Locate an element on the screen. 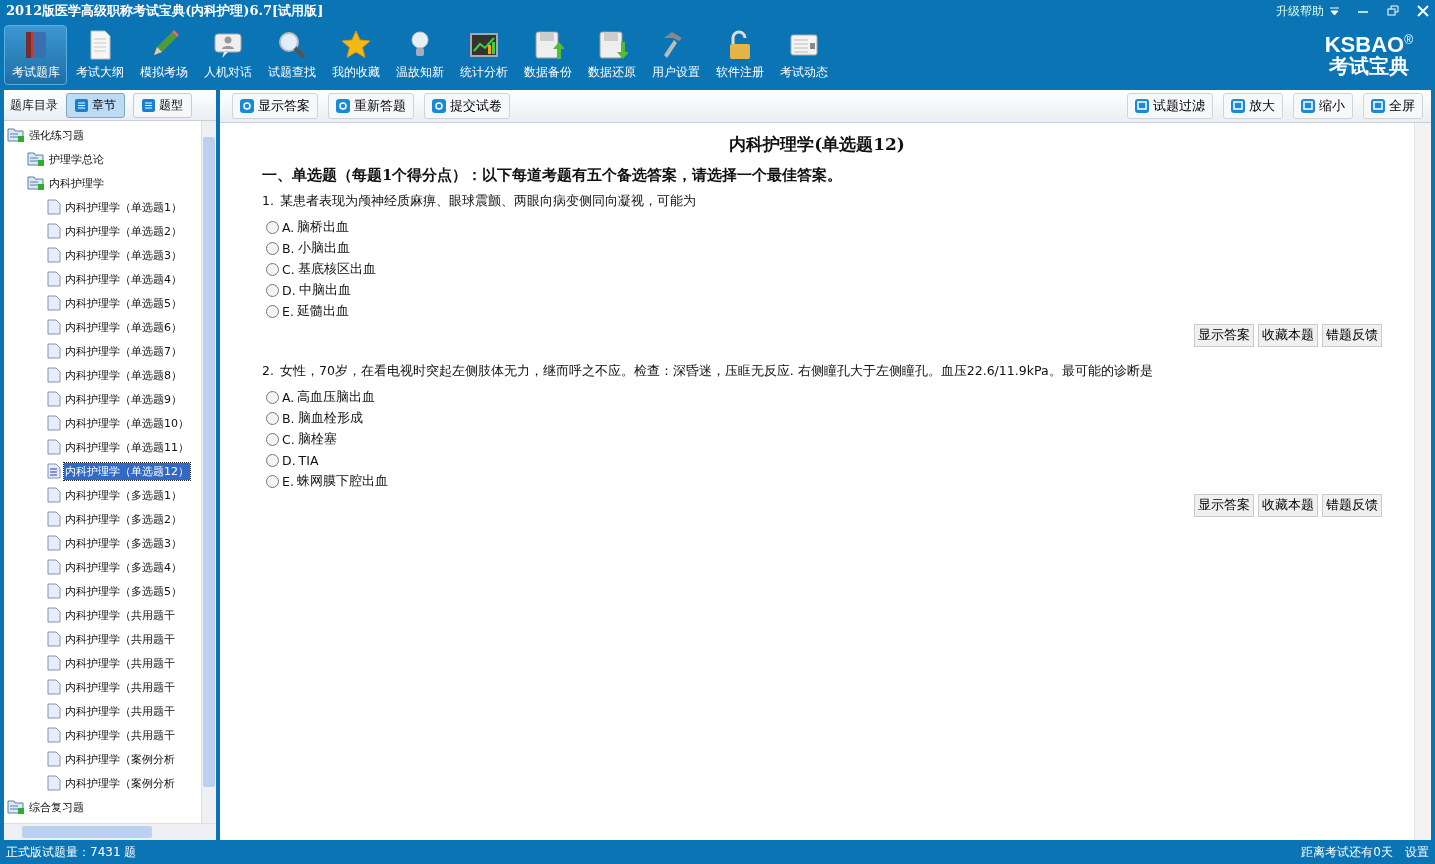  close-icon is located at coordinates (1423, 11).